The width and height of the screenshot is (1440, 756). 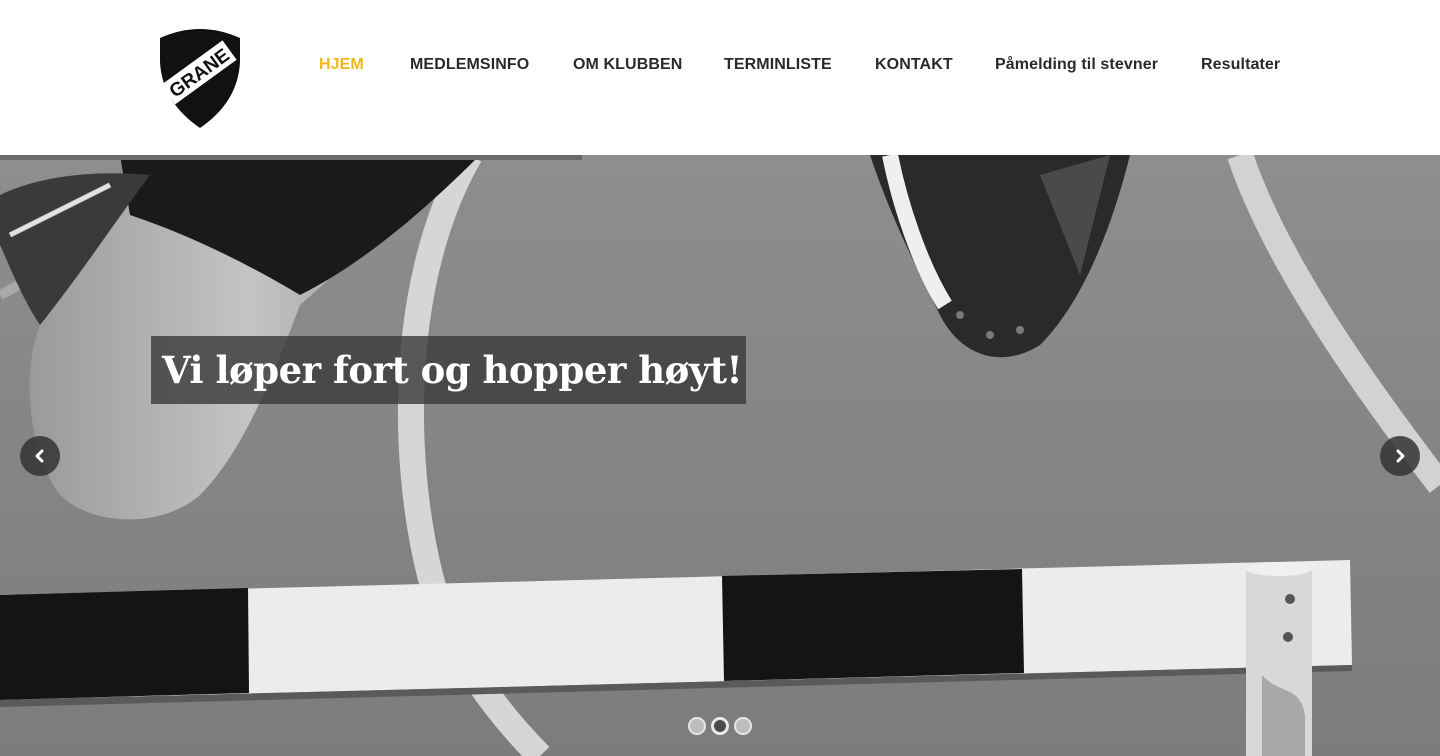 What do you see at coordinates (778, 65) in the screenshot?
I see `nav-item-terminliste: TERMINLISTE` at bounding box center [778, 65].